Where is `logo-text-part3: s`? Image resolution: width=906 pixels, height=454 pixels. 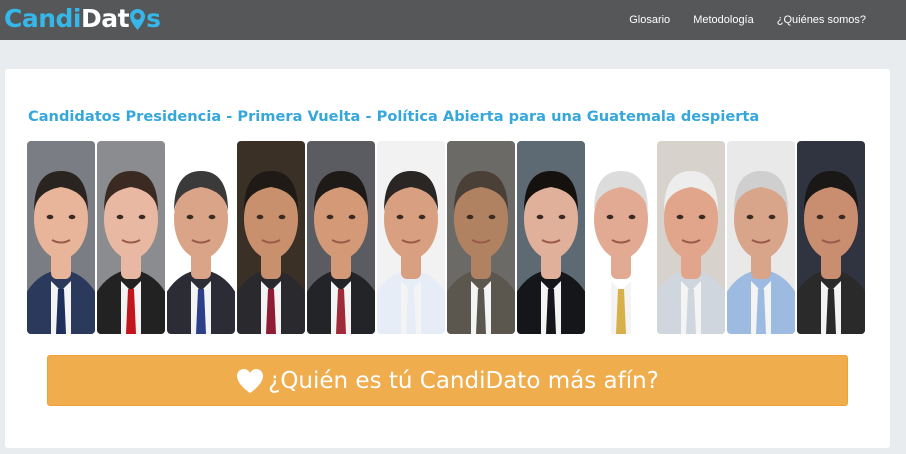 logo-text-part3: s is located at coordinates (153, 18).